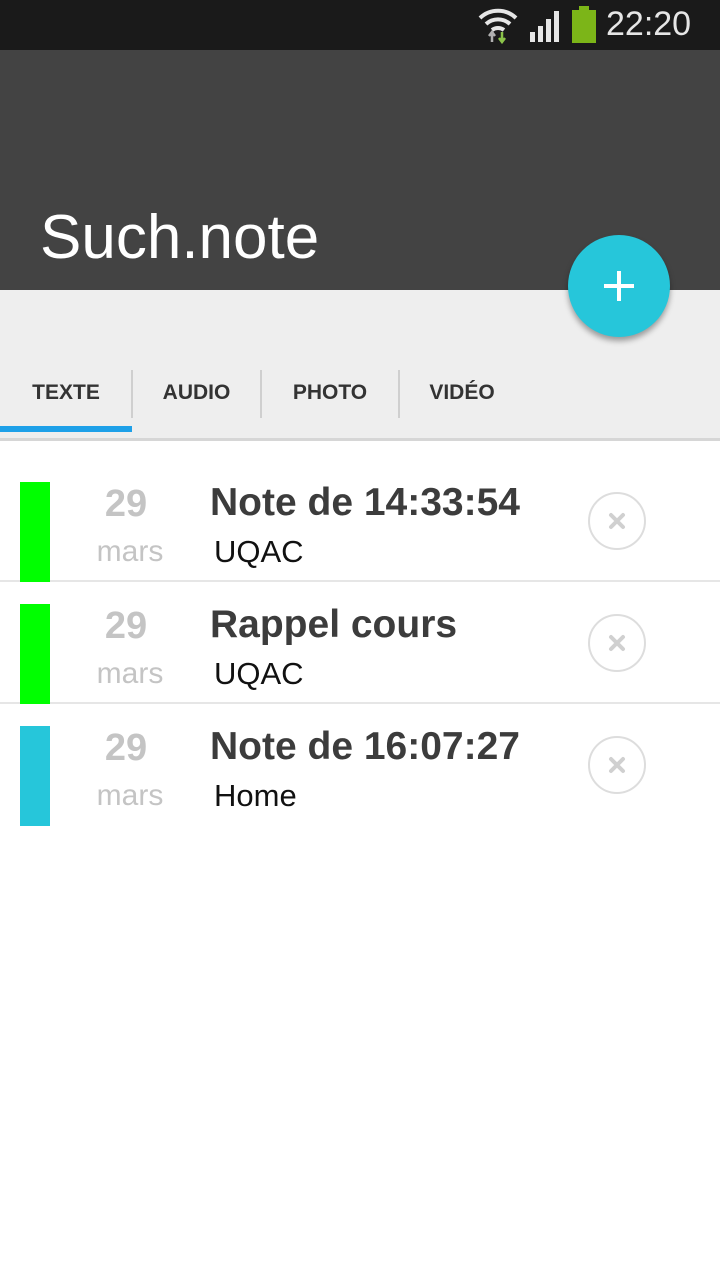  I want to click on note-title: Rappel cours, so click(334, 624).